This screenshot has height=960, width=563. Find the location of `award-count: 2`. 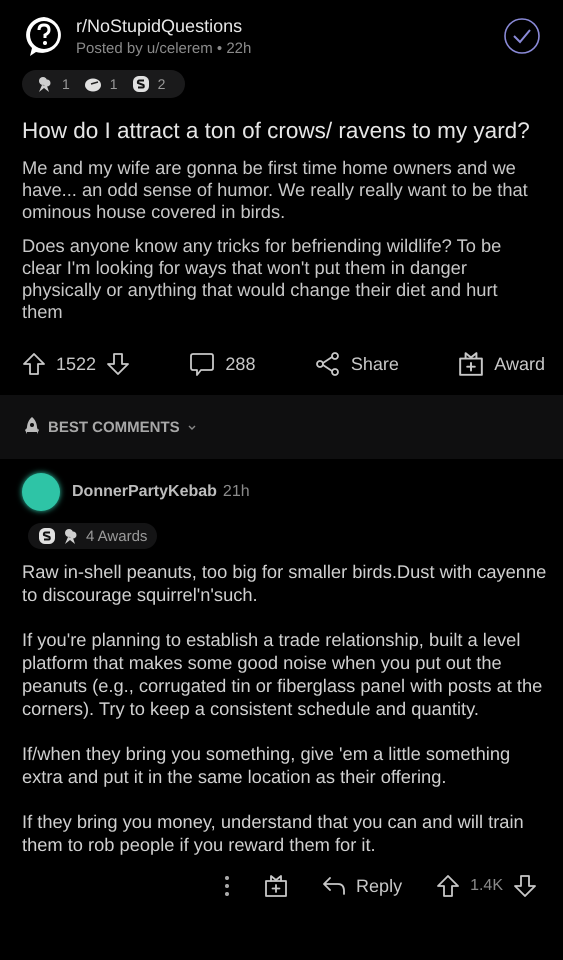

award-count: 2 is located at coordinates (162, 84).